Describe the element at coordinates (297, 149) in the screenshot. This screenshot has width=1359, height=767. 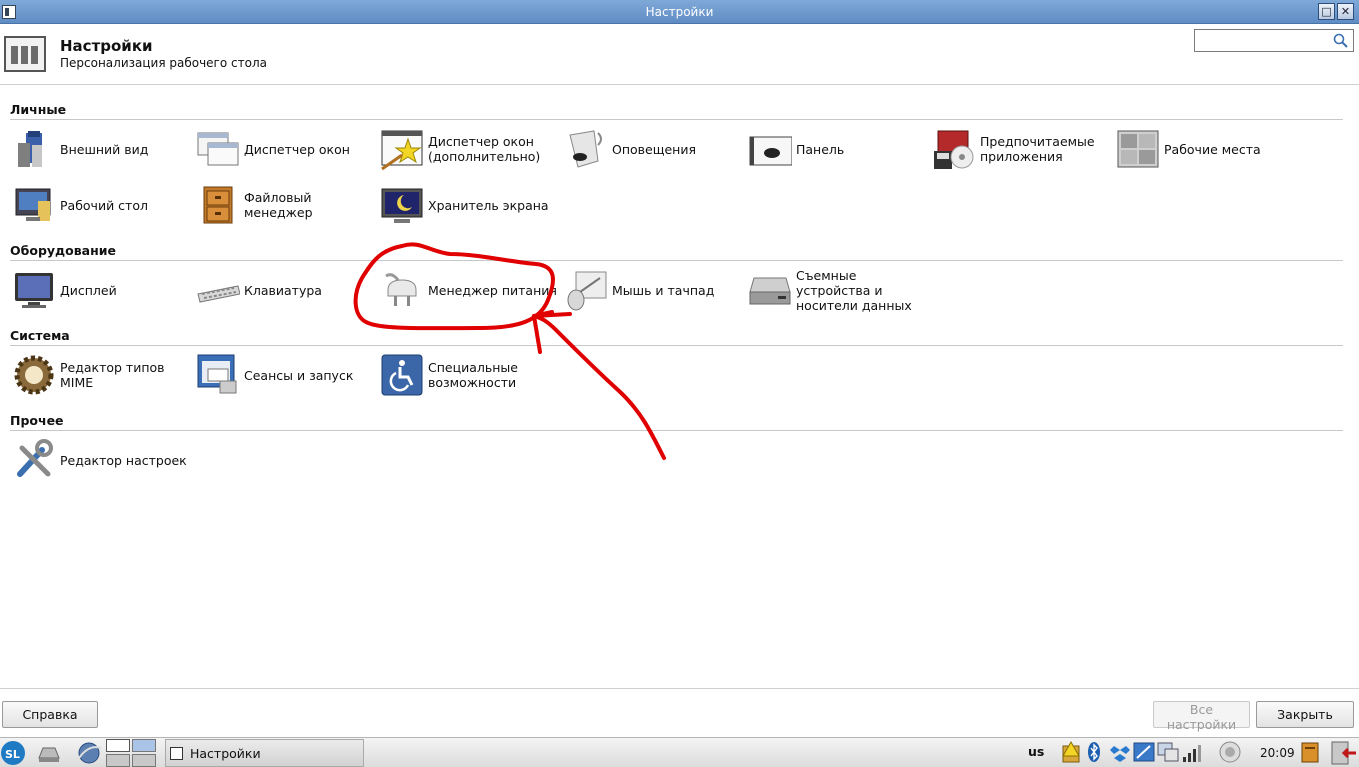
I see `item-label: Диспетчер окон` at that location.